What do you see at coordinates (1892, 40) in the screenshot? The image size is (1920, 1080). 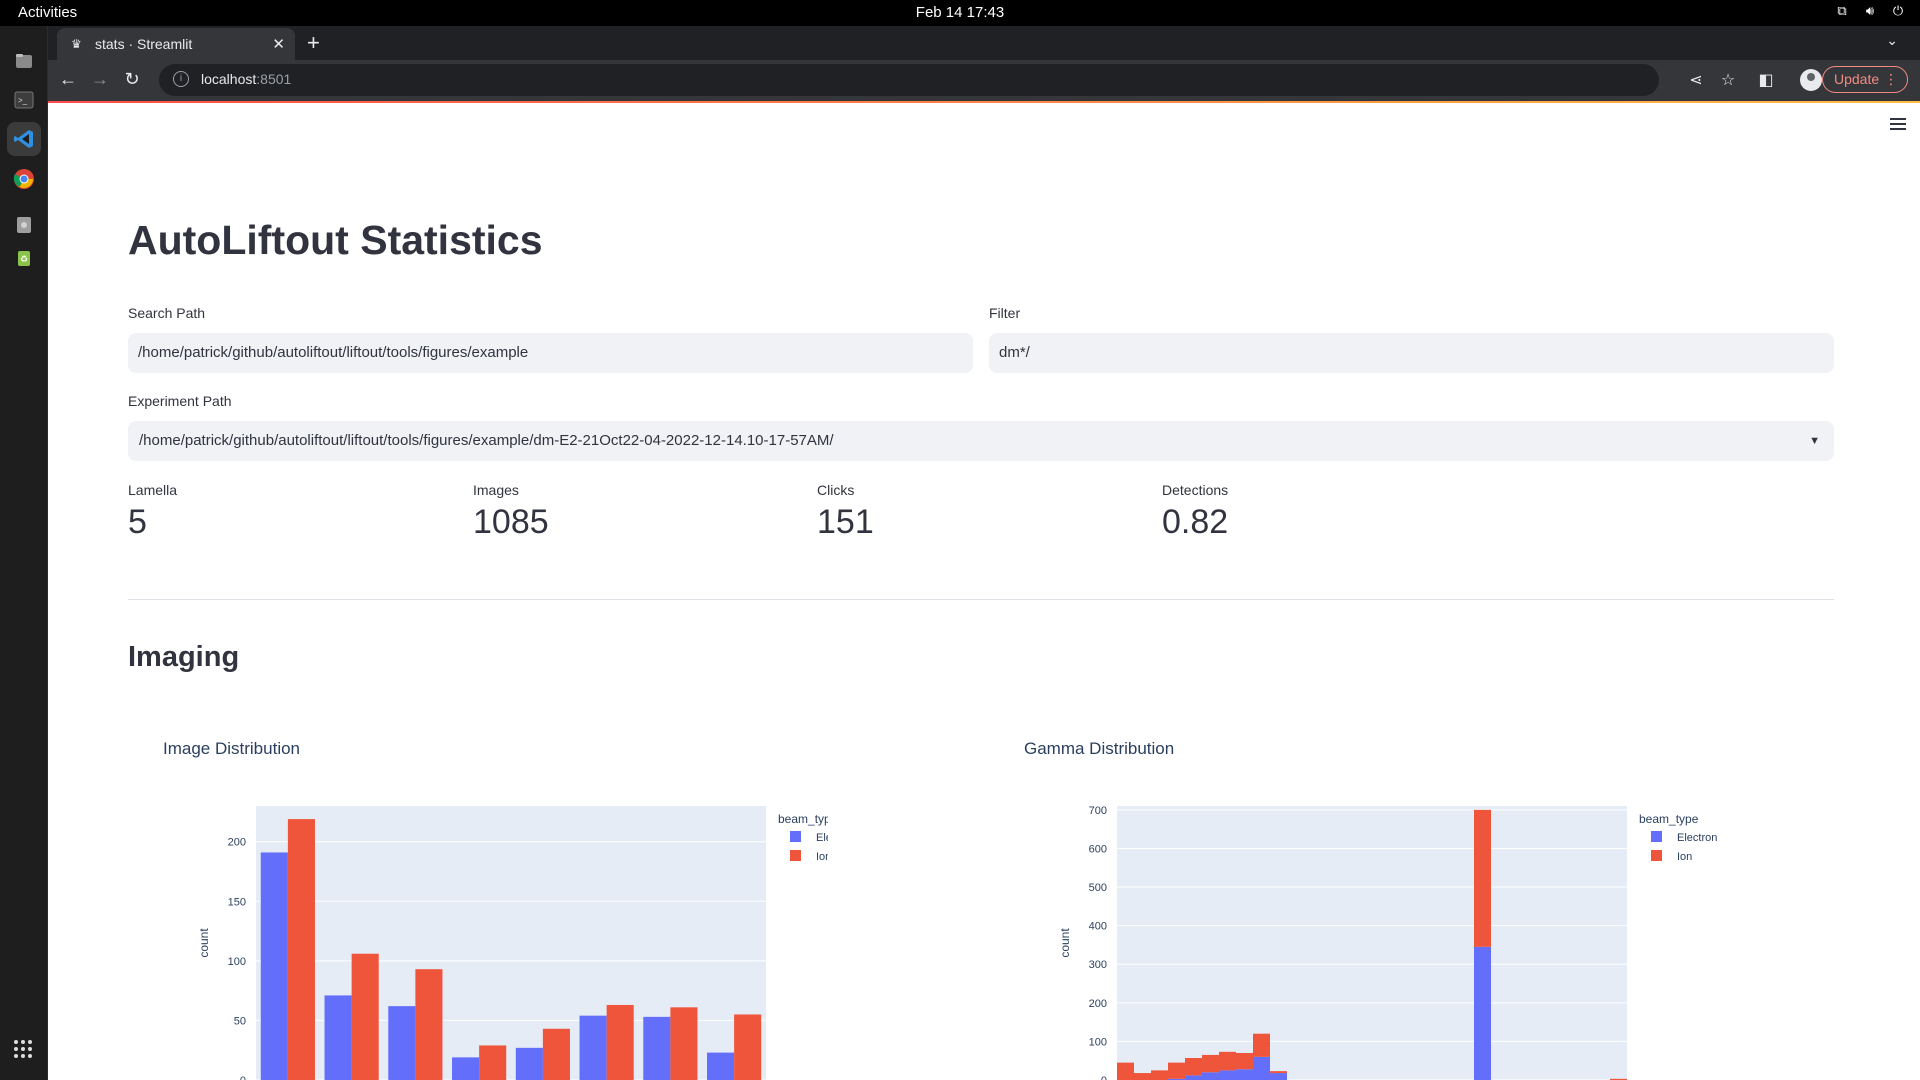 I see `tab-search-chevron-icon: ⌄` at bounding box center [1892, 40].